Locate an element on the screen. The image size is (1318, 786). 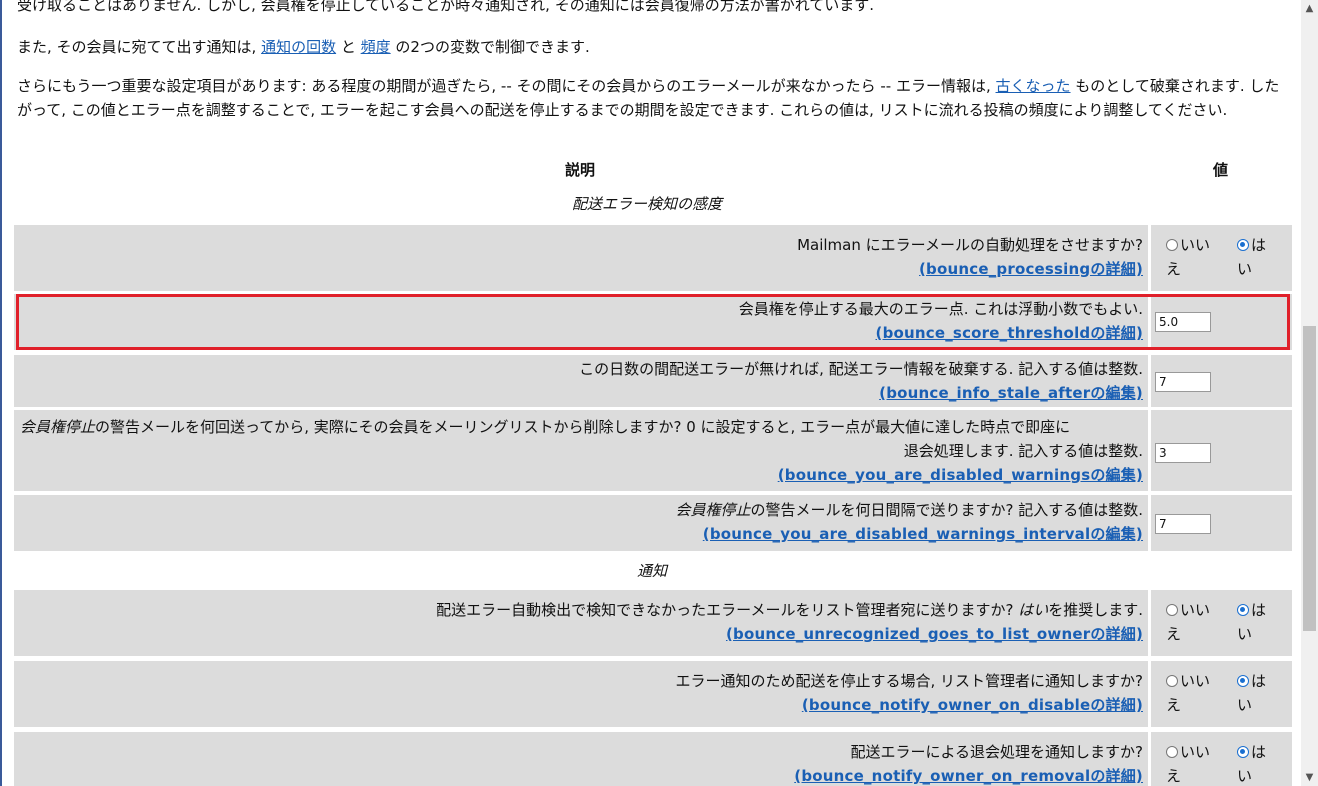
vertical-scrollbar: ▲ ▼ is located at coordinates (1309, 393).